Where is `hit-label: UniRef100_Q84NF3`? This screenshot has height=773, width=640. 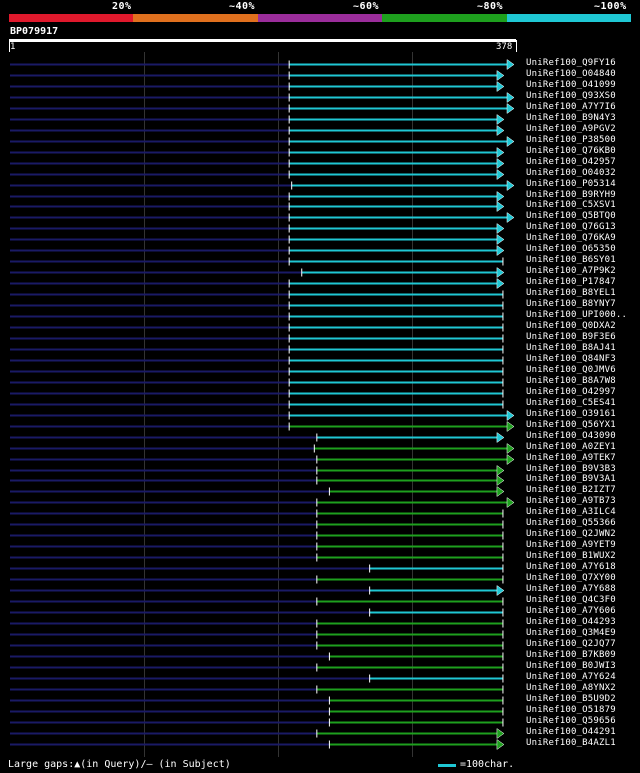 hit-label: UniRef100_Q84NF3 is located at coordinates (571, 359).